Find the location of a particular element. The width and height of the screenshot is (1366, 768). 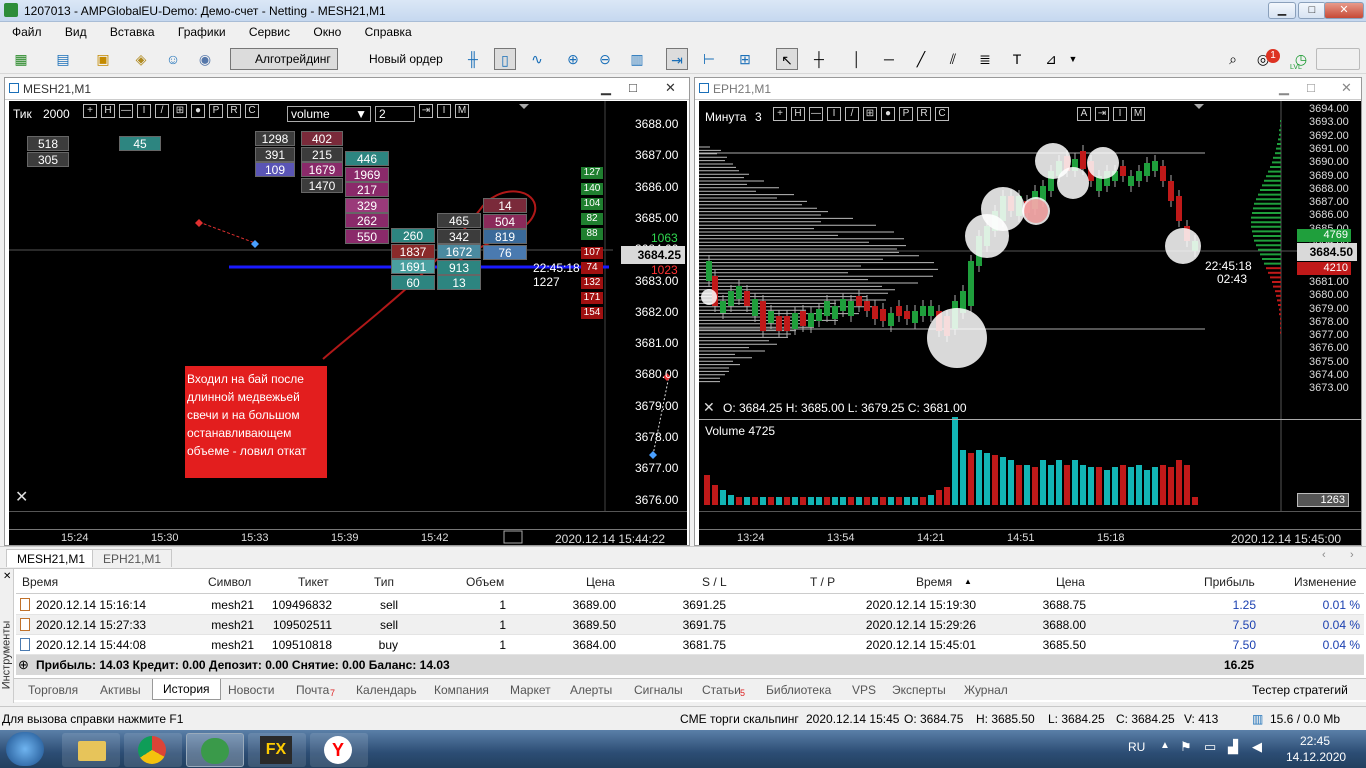

new-order-button: Новый ордер is located at coordinates (397, 59).